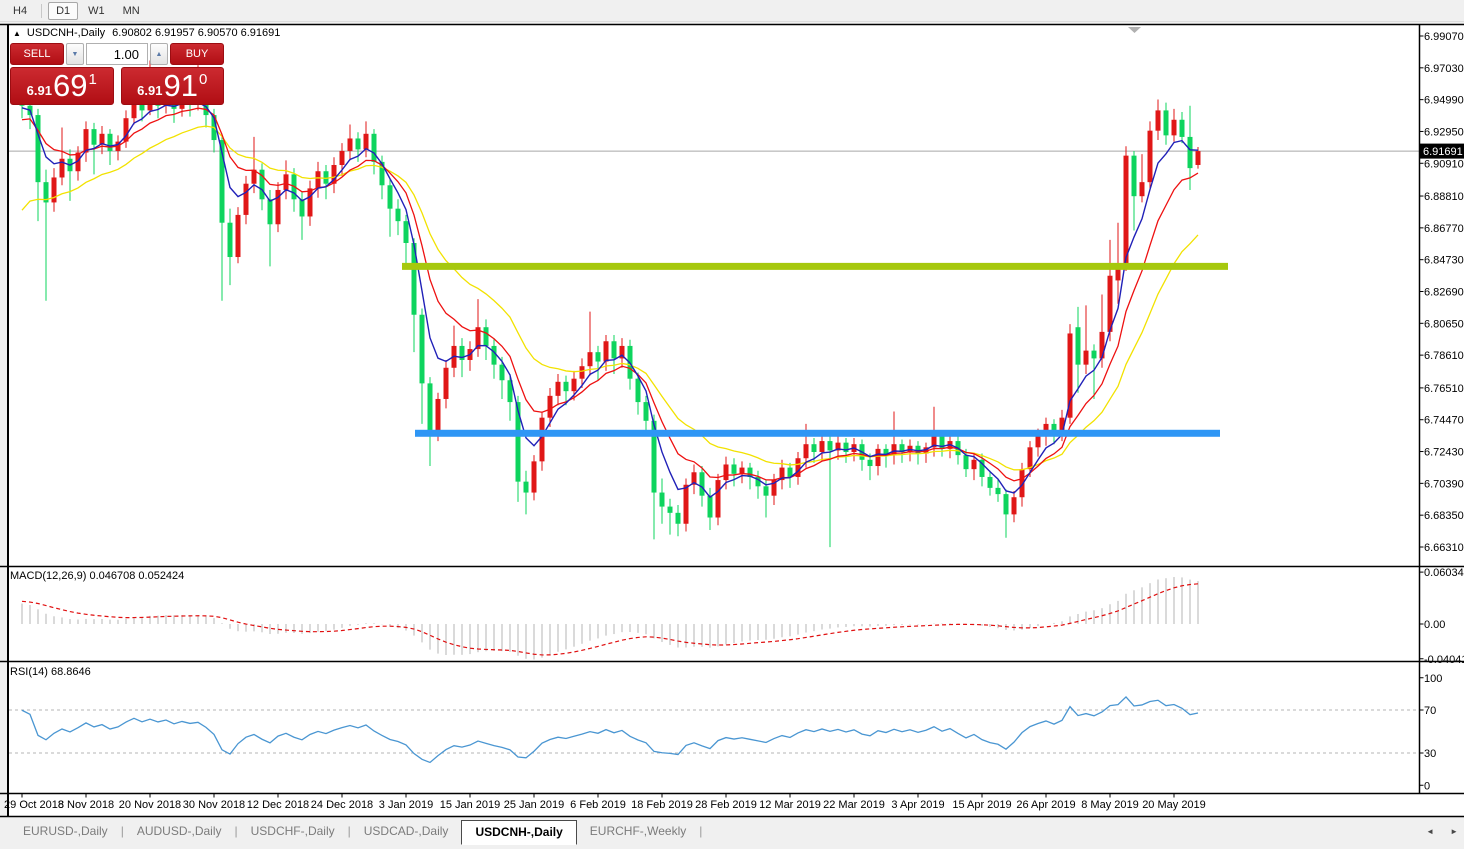  What do you see at coordinates (1434, 625) in the screenshot?
I see `macd-axis-label: 0.00` at bounding box center [1434, 625].